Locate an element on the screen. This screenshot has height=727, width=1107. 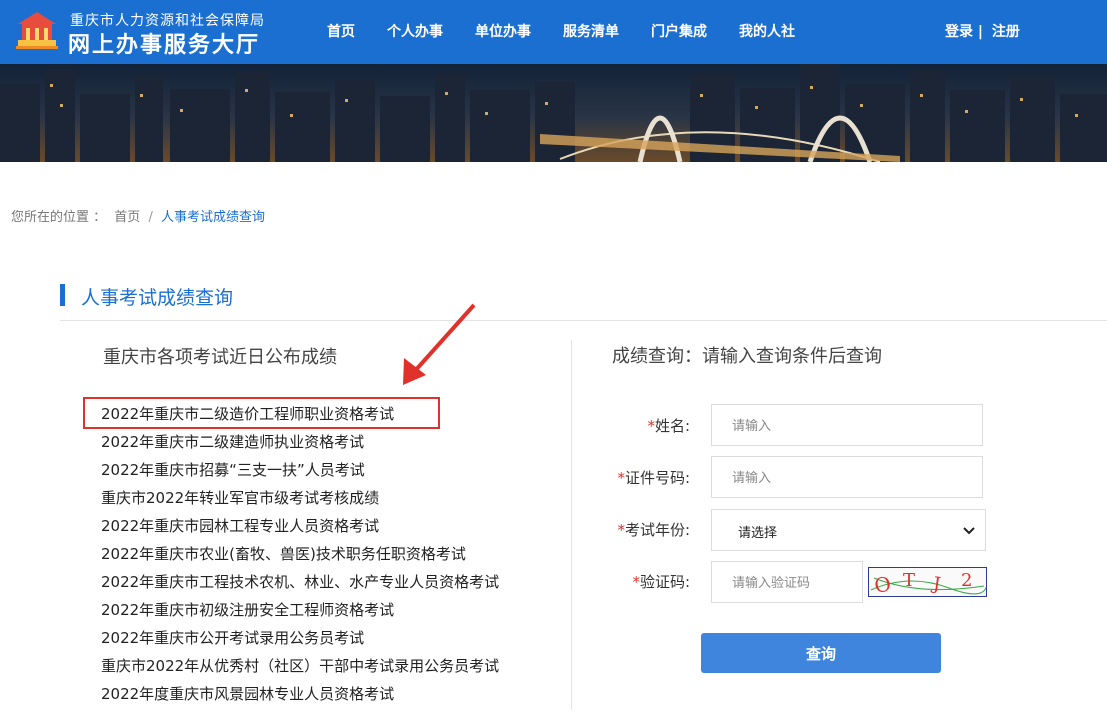
exam-year-label: *考试年份: is located at coordinates (635, 529).